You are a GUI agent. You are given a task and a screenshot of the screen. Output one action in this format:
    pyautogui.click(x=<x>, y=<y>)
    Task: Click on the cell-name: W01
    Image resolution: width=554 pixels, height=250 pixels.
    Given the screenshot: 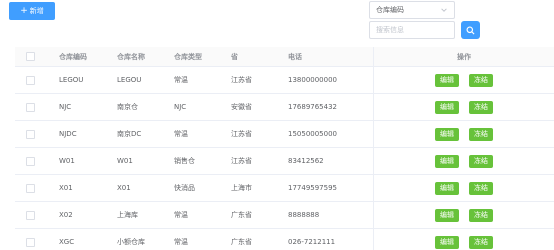 What is the action you would take?
    pyautogui.click(x=125, y=161)
    